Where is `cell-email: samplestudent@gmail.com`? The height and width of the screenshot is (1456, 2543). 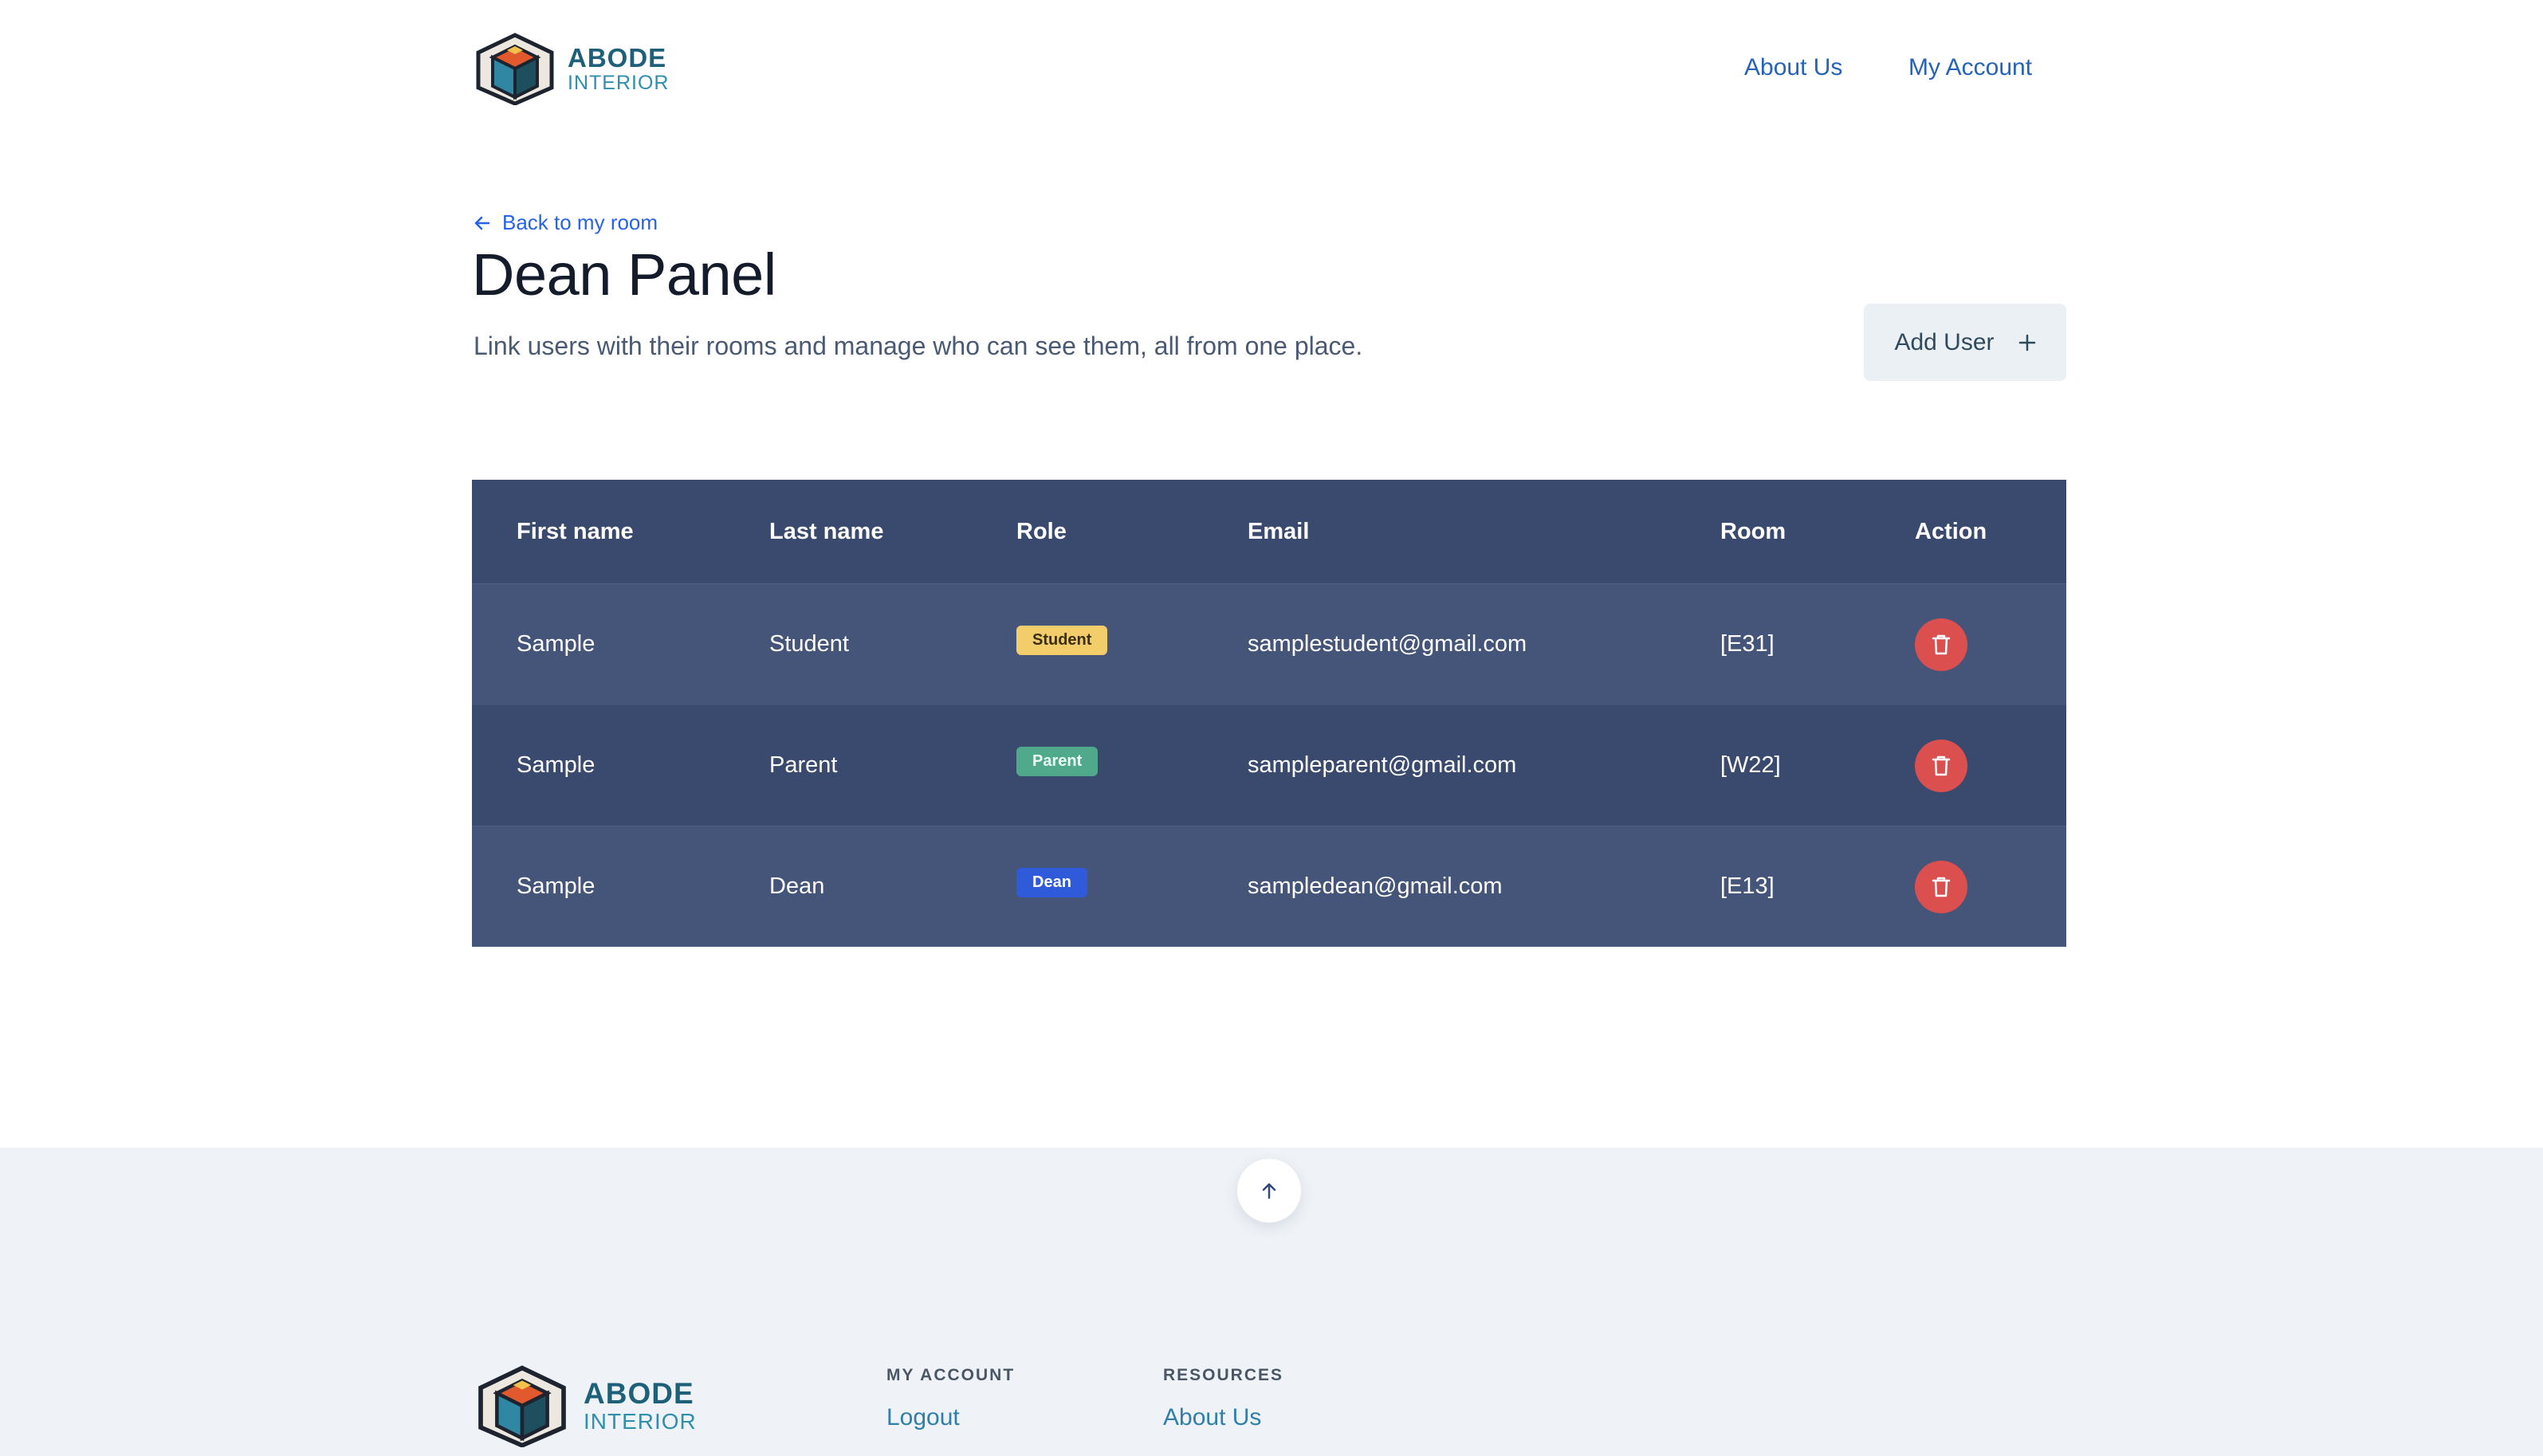
cell-email: samplestudent@gmail.com is located at coordinates (1387, 644).